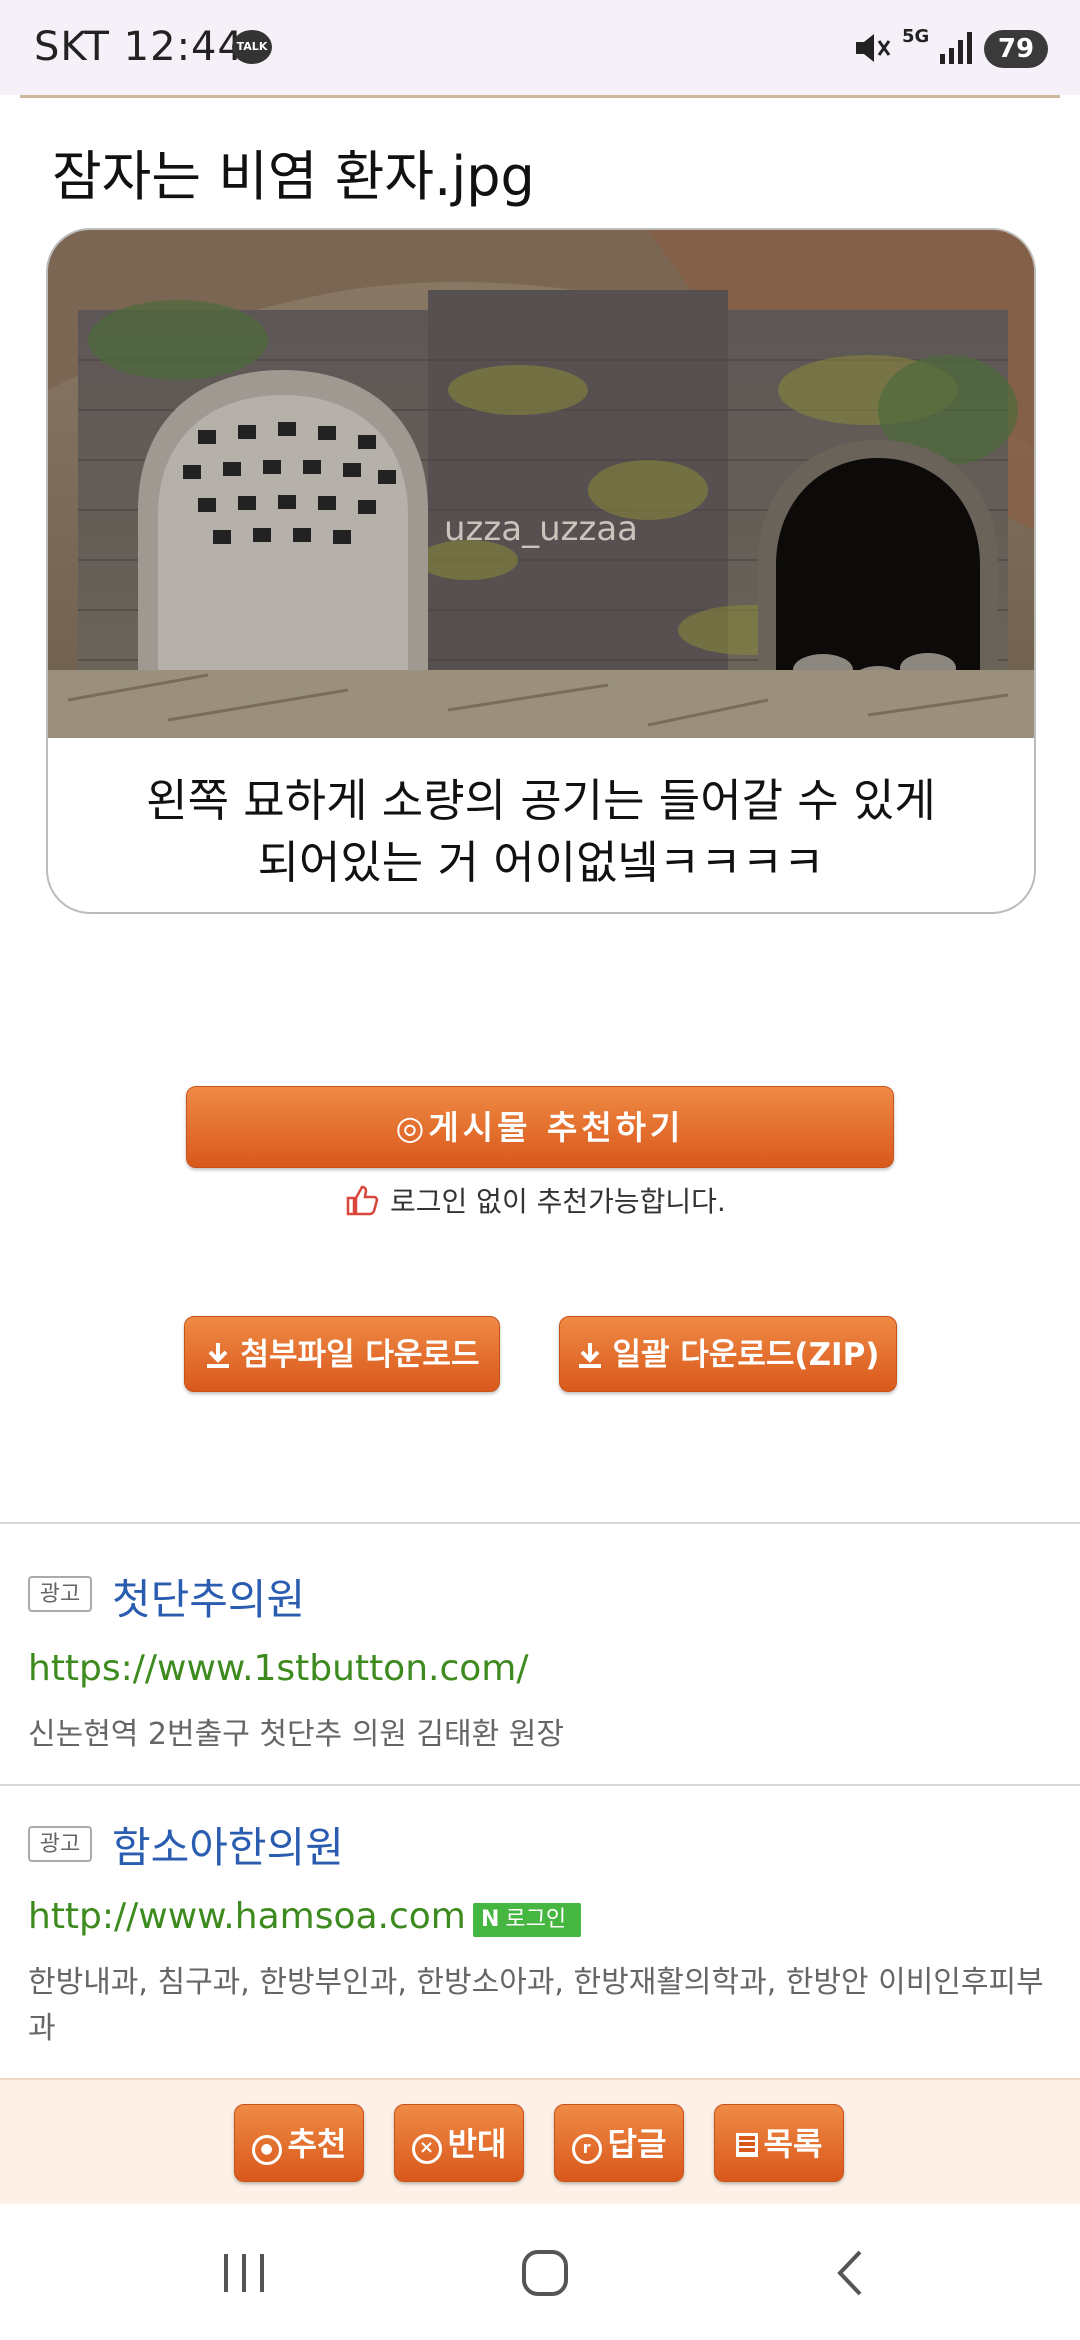 Image resolution: width=1080 pixels, height=2340 pixels. Describe the element at coordinates (746, 1355) in the screenshot. I see `zip-download-label: 일괄 다운로드(ZIP)` at that location.